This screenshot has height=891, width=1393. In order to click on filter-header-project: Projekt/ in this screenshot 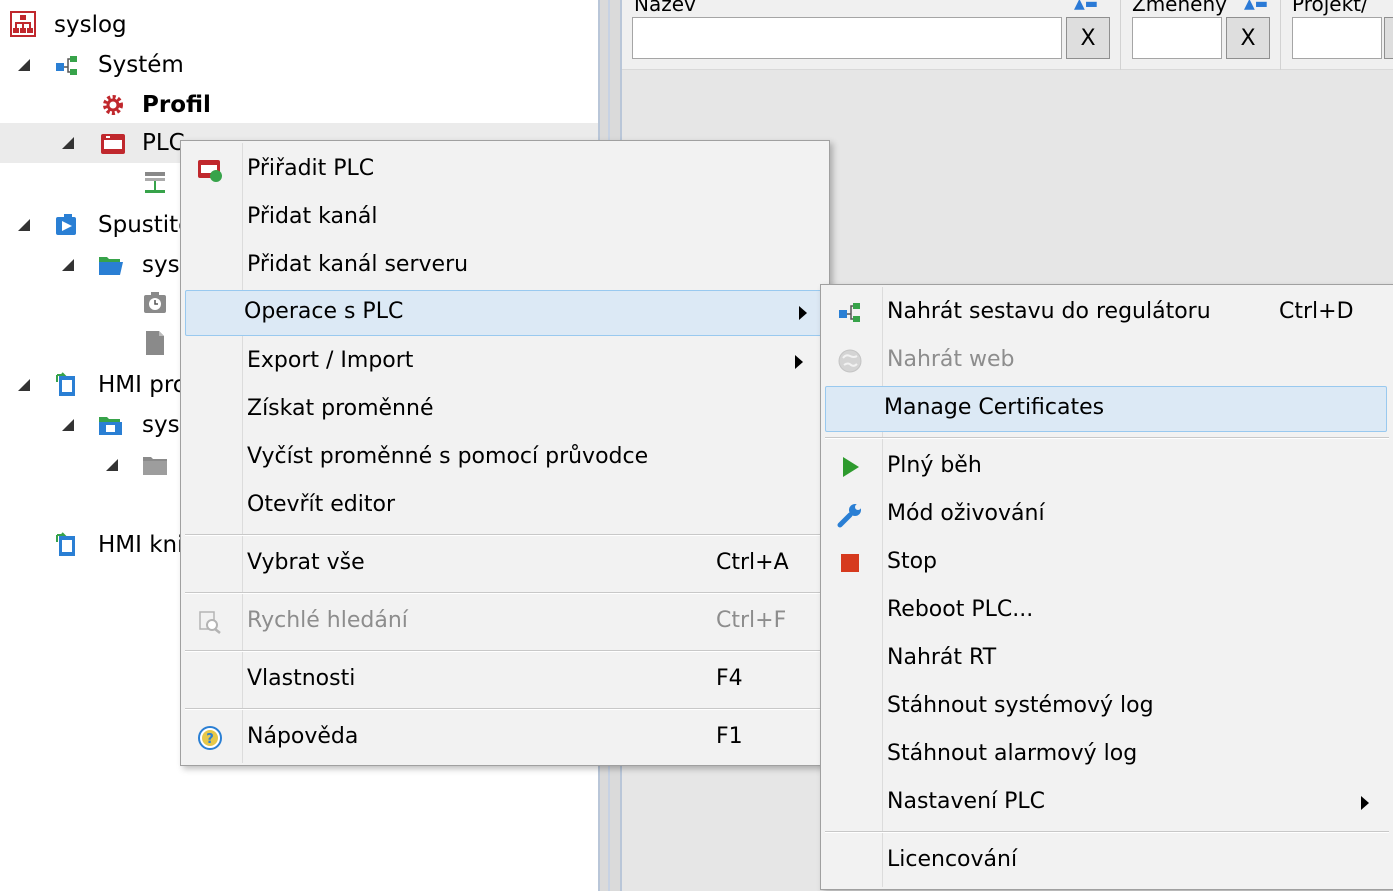, I will do `click(1330, 8)`.